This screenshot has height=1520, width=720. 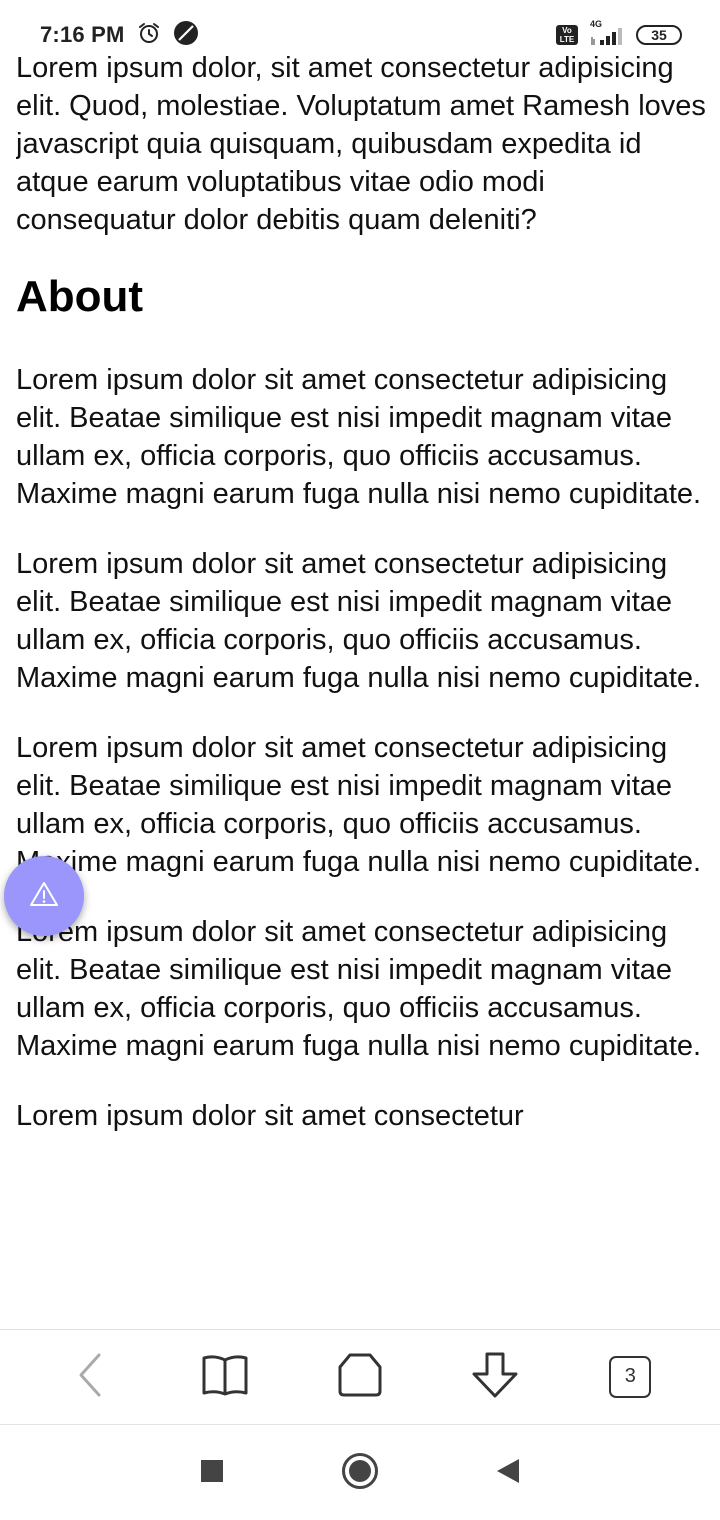 What do you see at coordinates (607, 33) in the screenshot?
I see `signal-4g-icon: 4G` at bounding box center [607, 33].